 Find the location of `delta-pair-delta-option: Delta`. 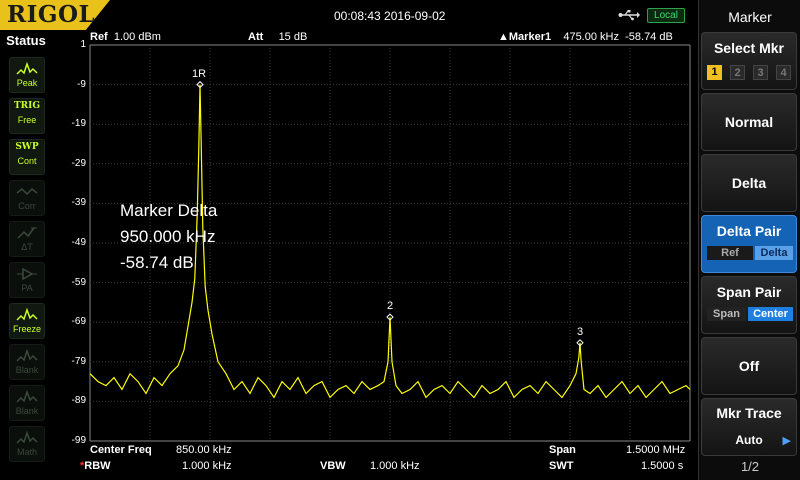

delta-pair-delta-option: Delta is located at coordinates (774, 253).